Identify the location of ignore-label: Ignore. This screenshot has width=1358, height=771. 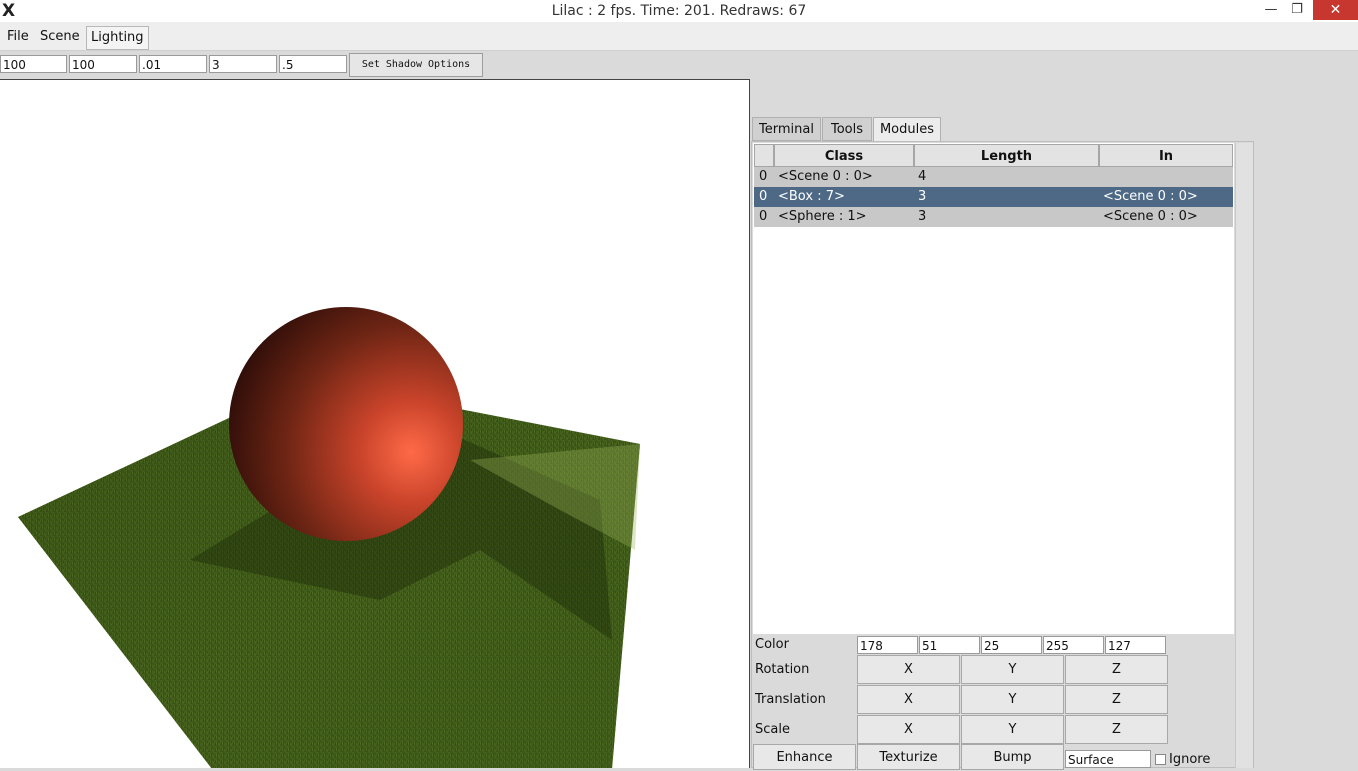
(1190, 759).